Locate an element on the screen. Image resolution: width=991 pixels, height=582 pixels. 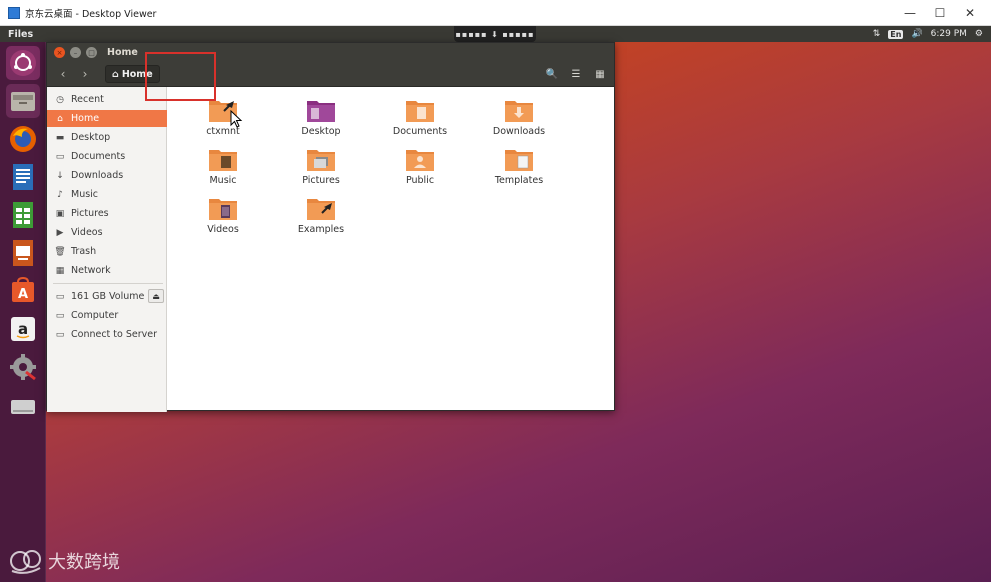
forward-button: › is located at coordinates (85, 74).